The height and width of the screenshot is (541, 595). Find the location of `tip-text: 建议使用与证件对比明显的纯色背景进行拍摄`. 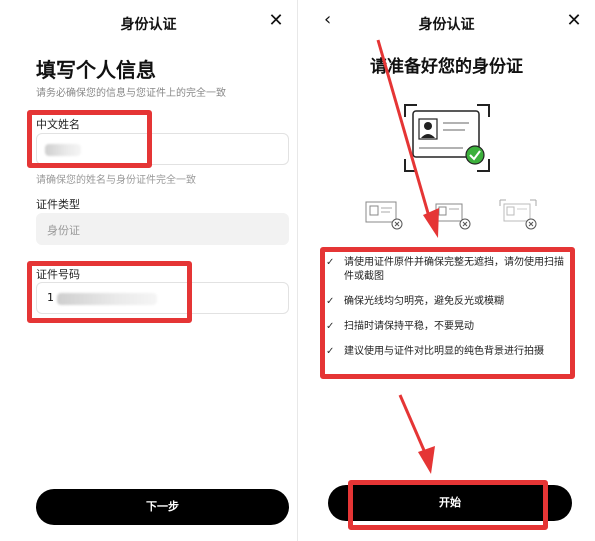

tip-text: 建议使用与证件对比明显的纯色背景进行拍摄 is located at coordinates (444, 351).